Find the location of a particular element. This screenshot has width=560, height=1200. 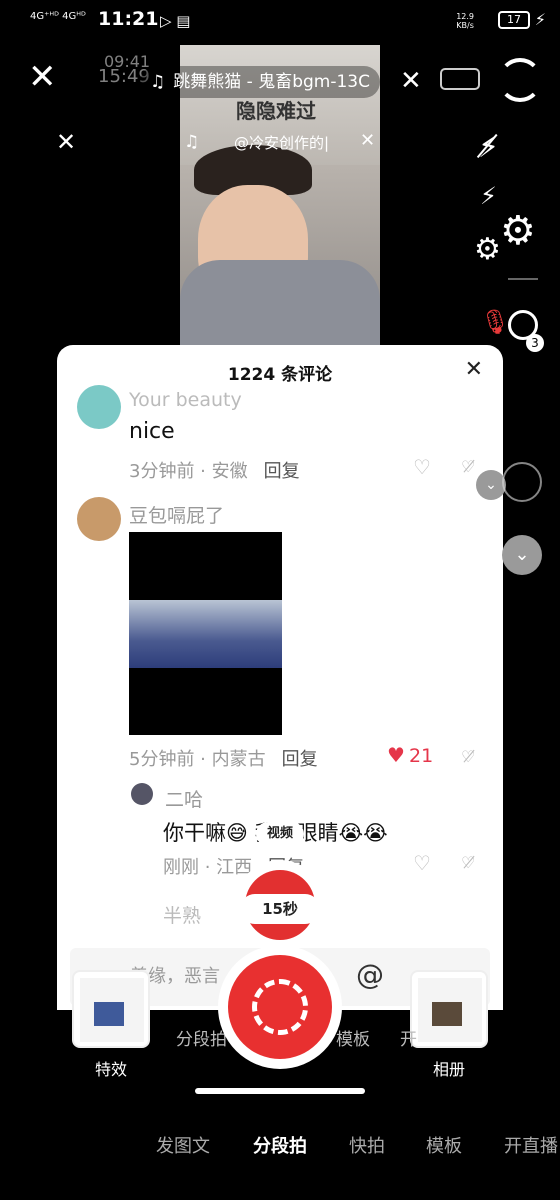

liked-heart-icon: ♥ is located at coordinates (396, 755).